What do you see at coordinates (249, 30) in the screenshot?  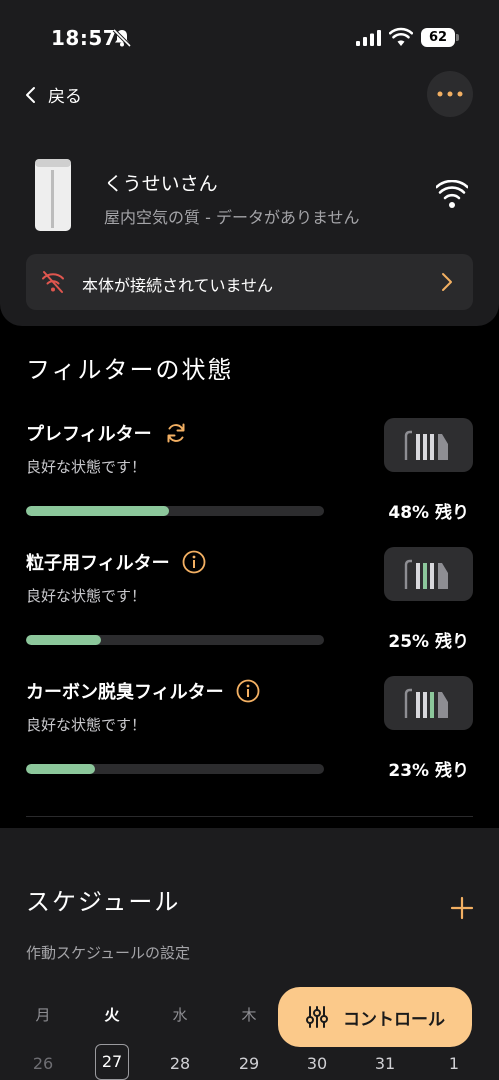 I see `status-bar: 18:57 62` at bounding box center [249, 30].